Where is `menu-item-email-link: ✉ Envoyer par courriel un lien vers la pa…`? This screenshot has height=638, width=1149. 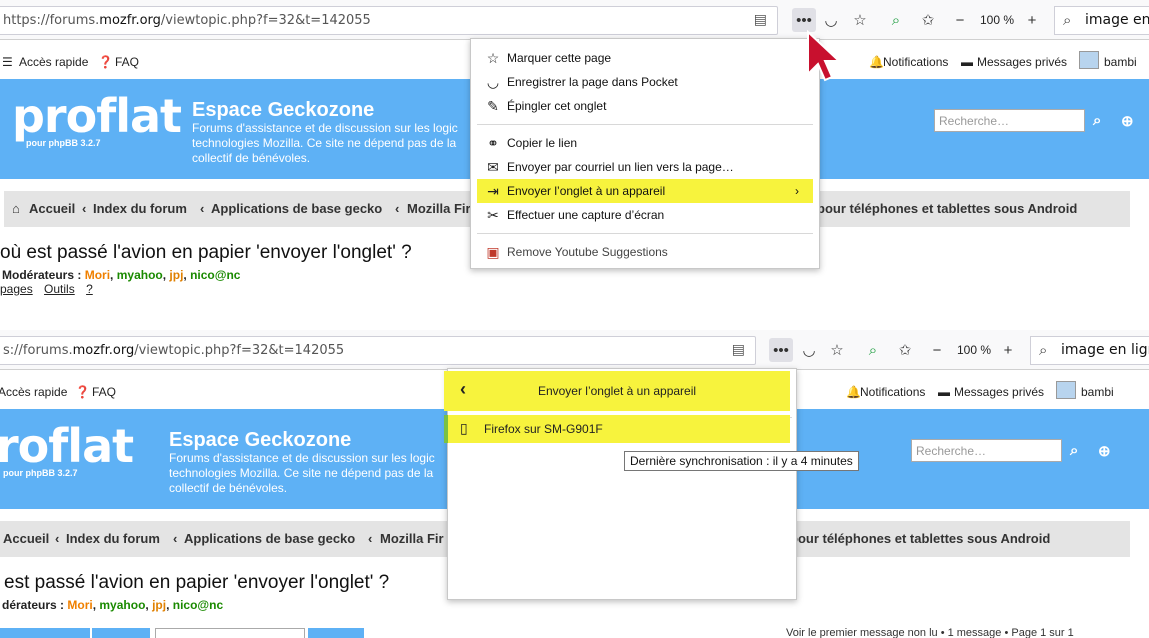
menu-item-email-link: ✉ Envoyer par courriel un lien vers la pa… is located at coordinates (645, 167).